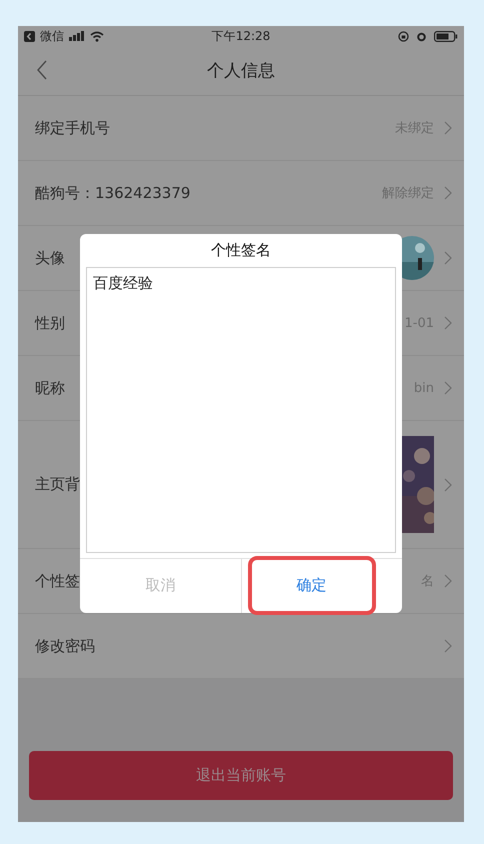  What do you see at coordinates (57, 581) in the screenshot?
I see `row-label: 个性签` at bounding box center [57, 581].